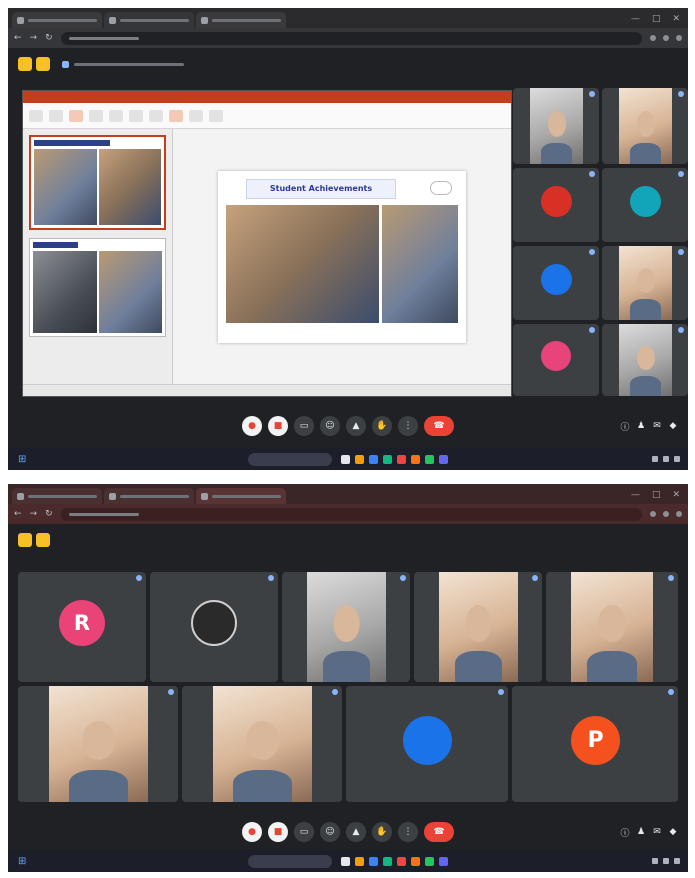 The width and height of the screenshot is (695, 878). I want to click on slide-thumbnail, so click(97, 182).